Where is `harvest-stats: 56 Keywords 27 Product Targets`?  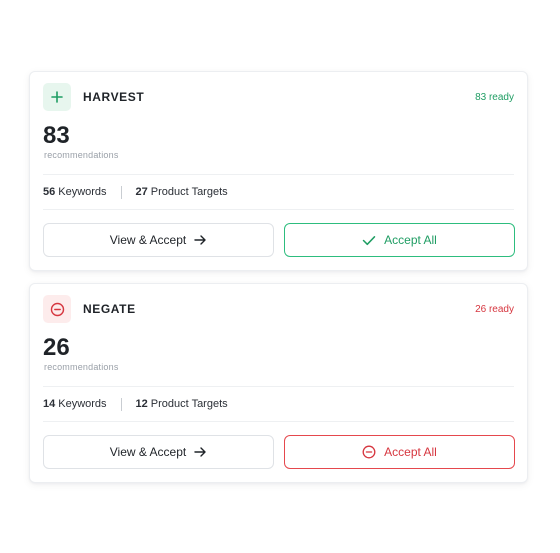 harvest-stats: 56 Keywords 27 Product Targets is located at coordinates (135, 192).